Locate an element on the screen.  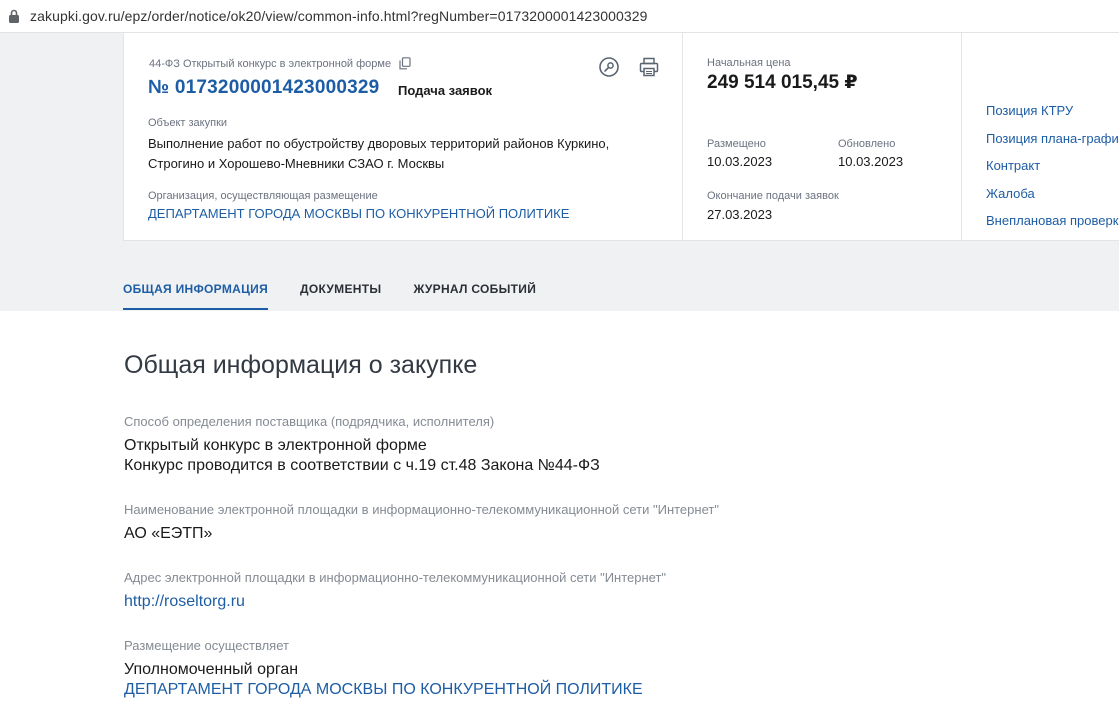
side-link-complaint: Жалоба is located at coordinates (1052, 194).